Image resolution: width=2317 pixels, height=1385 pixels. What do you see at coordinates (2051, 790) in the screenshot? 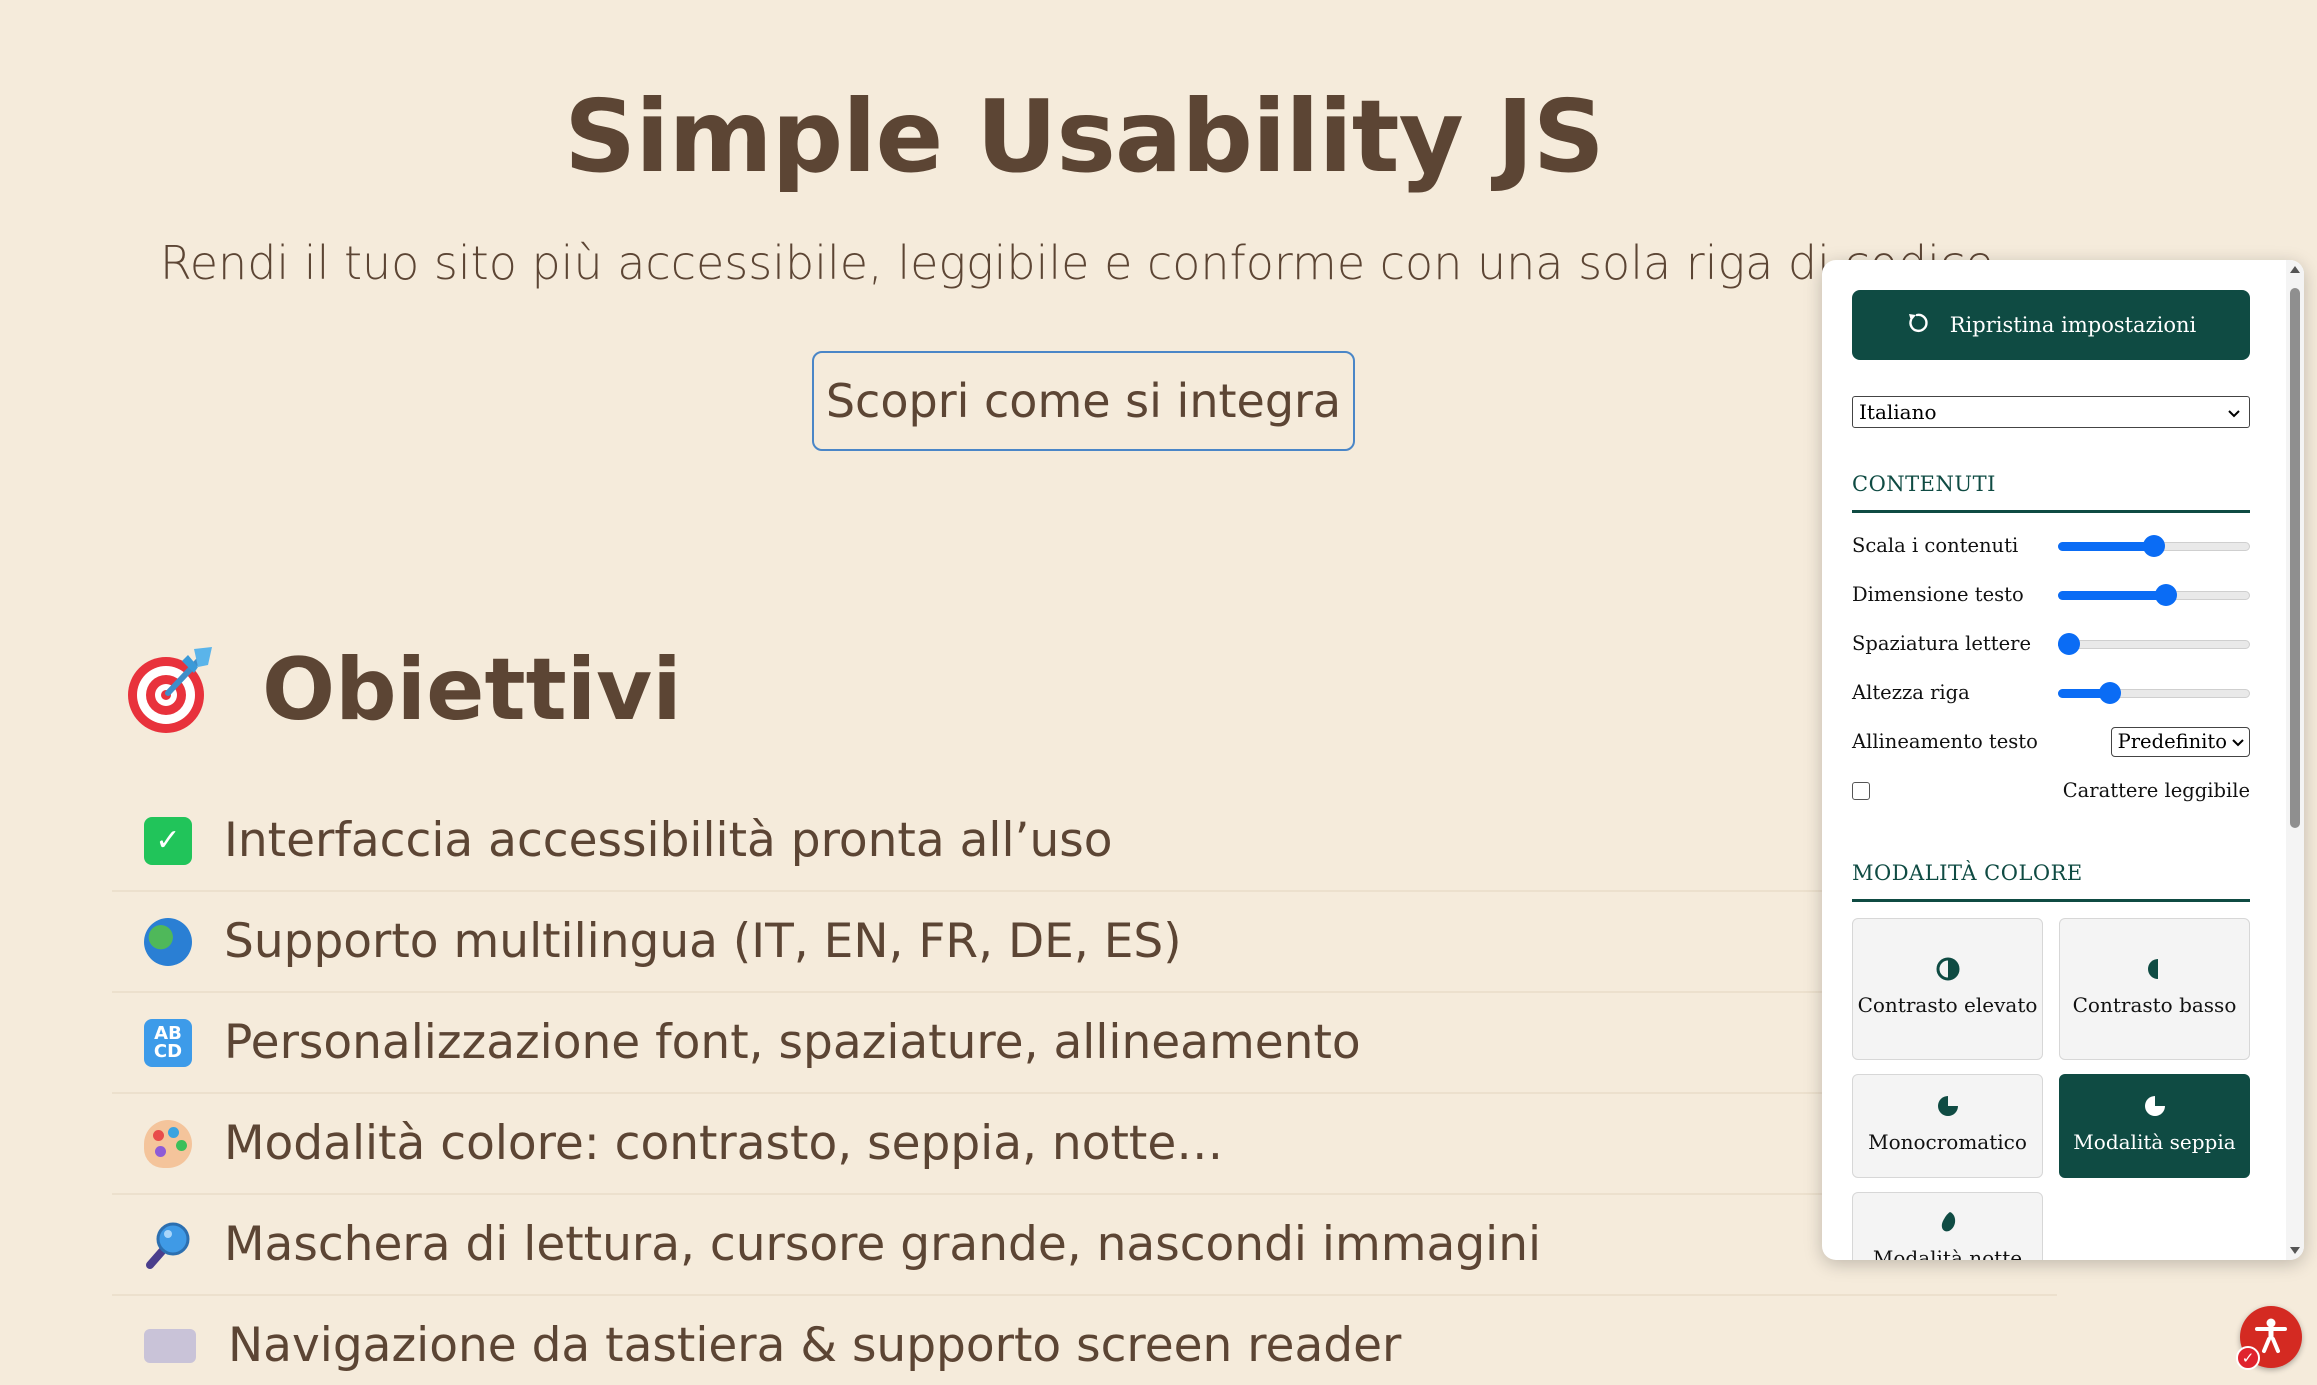
I see `readable-font-row: Carattere leggibile` at bounding box center [2051, 790].